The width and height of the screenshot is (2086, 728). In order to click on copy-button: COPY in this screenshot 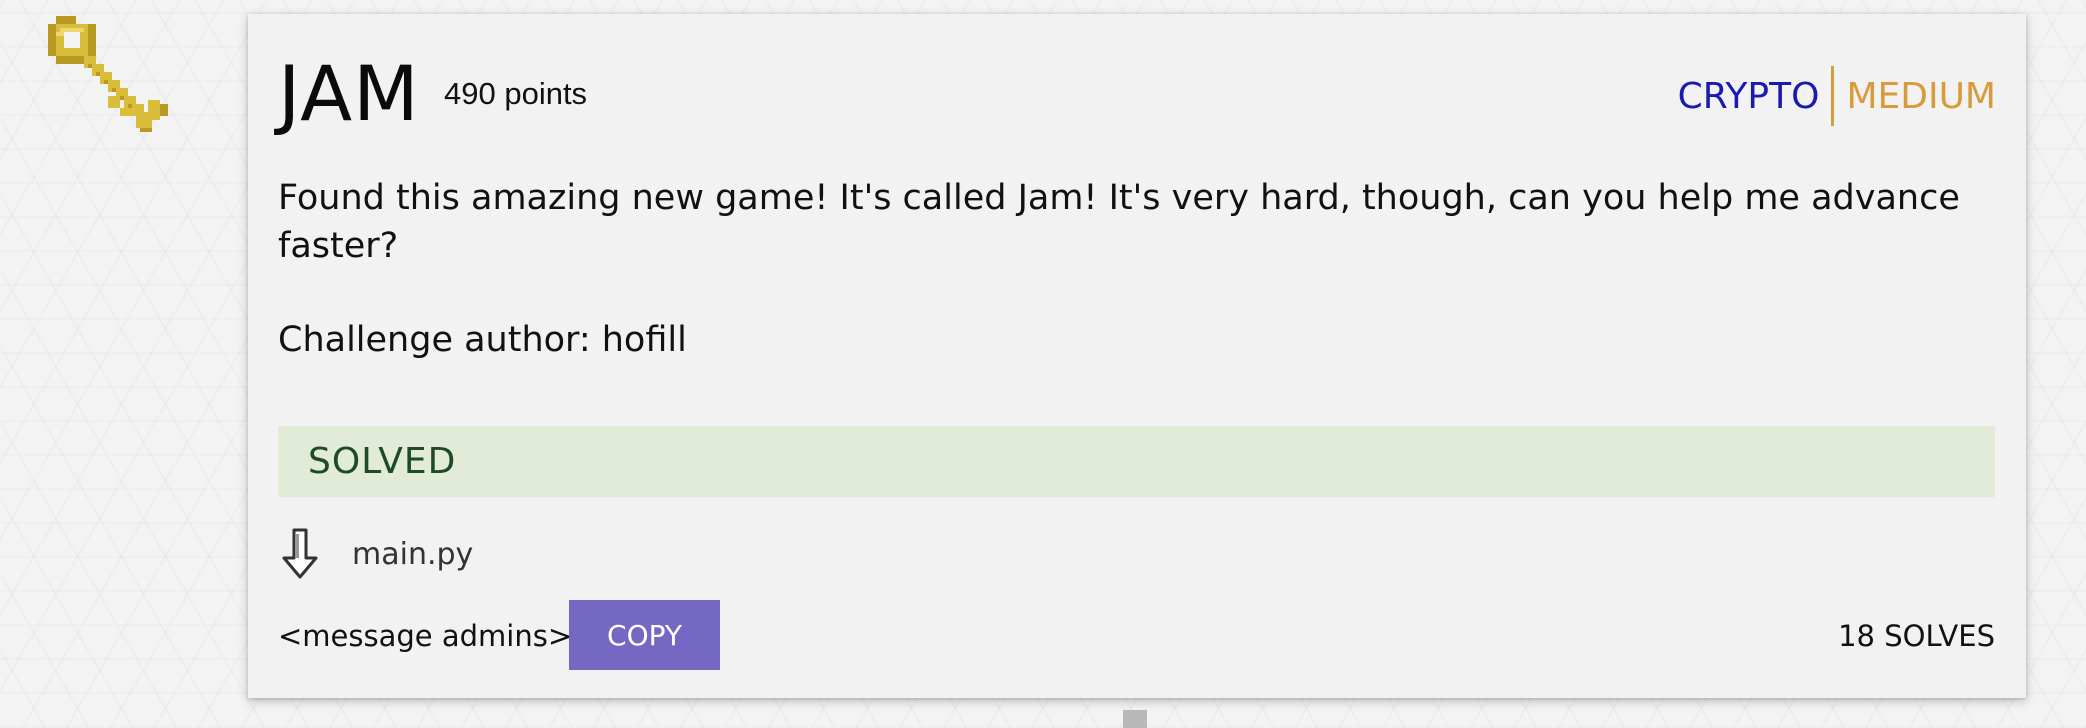, I will do `click(644, 635)`.